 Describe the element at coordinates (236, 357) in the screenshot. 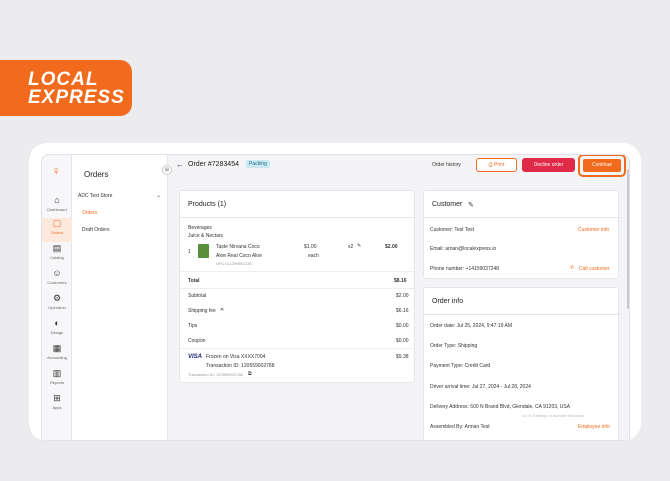

I see `payment-line1: Frozen on Visa XXXX7004` at that location.